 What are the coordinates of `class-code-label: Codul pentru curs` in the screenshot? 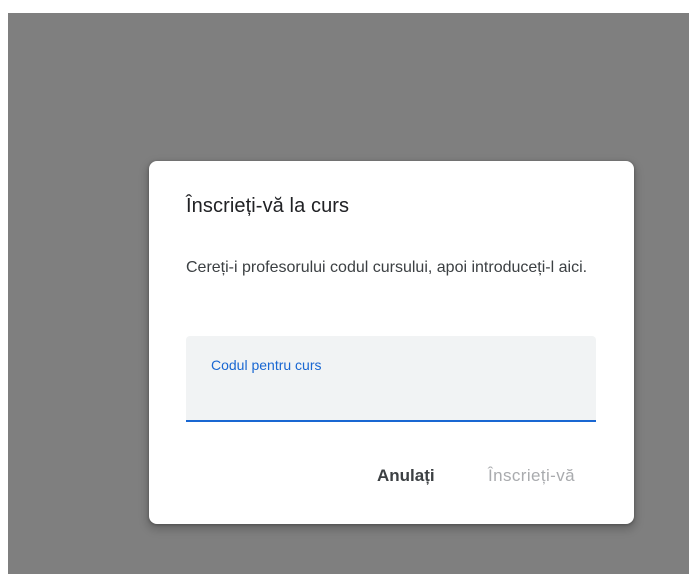 It's located at (266, 365).